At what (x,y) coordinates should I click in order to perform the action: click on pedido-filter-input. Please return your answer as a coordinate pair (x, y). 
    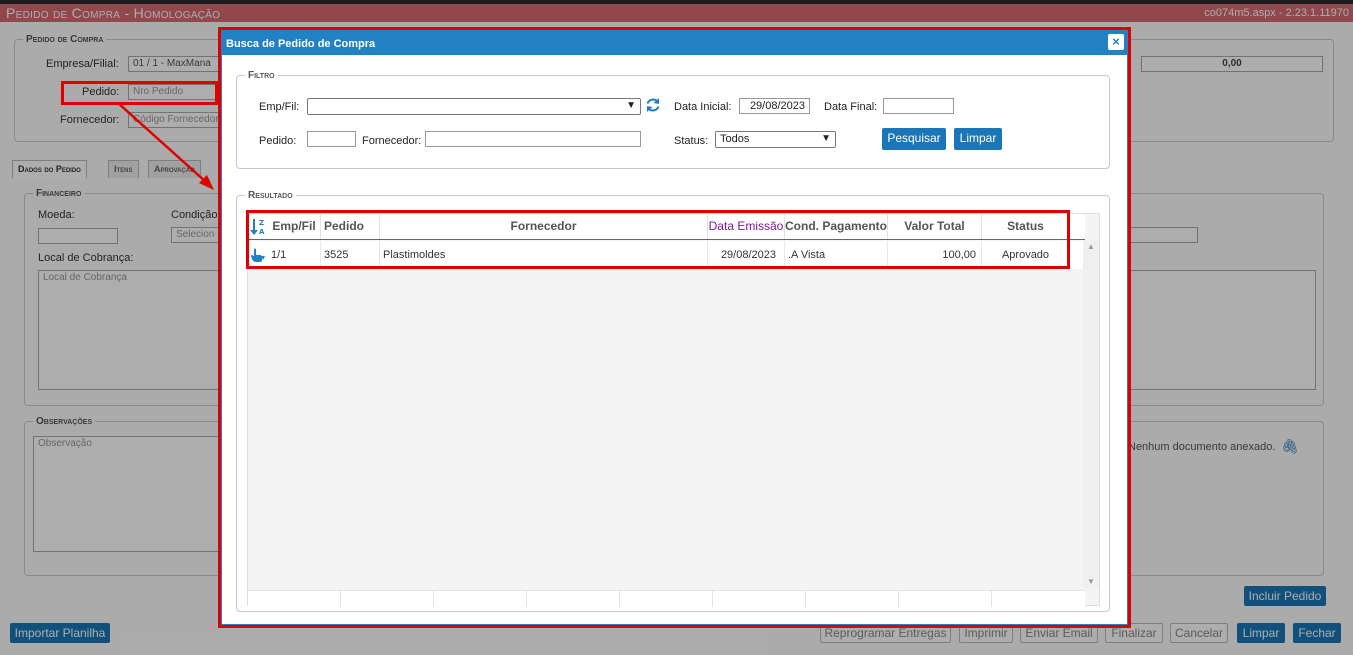
    Looking at the image, I should click on (331, 139).